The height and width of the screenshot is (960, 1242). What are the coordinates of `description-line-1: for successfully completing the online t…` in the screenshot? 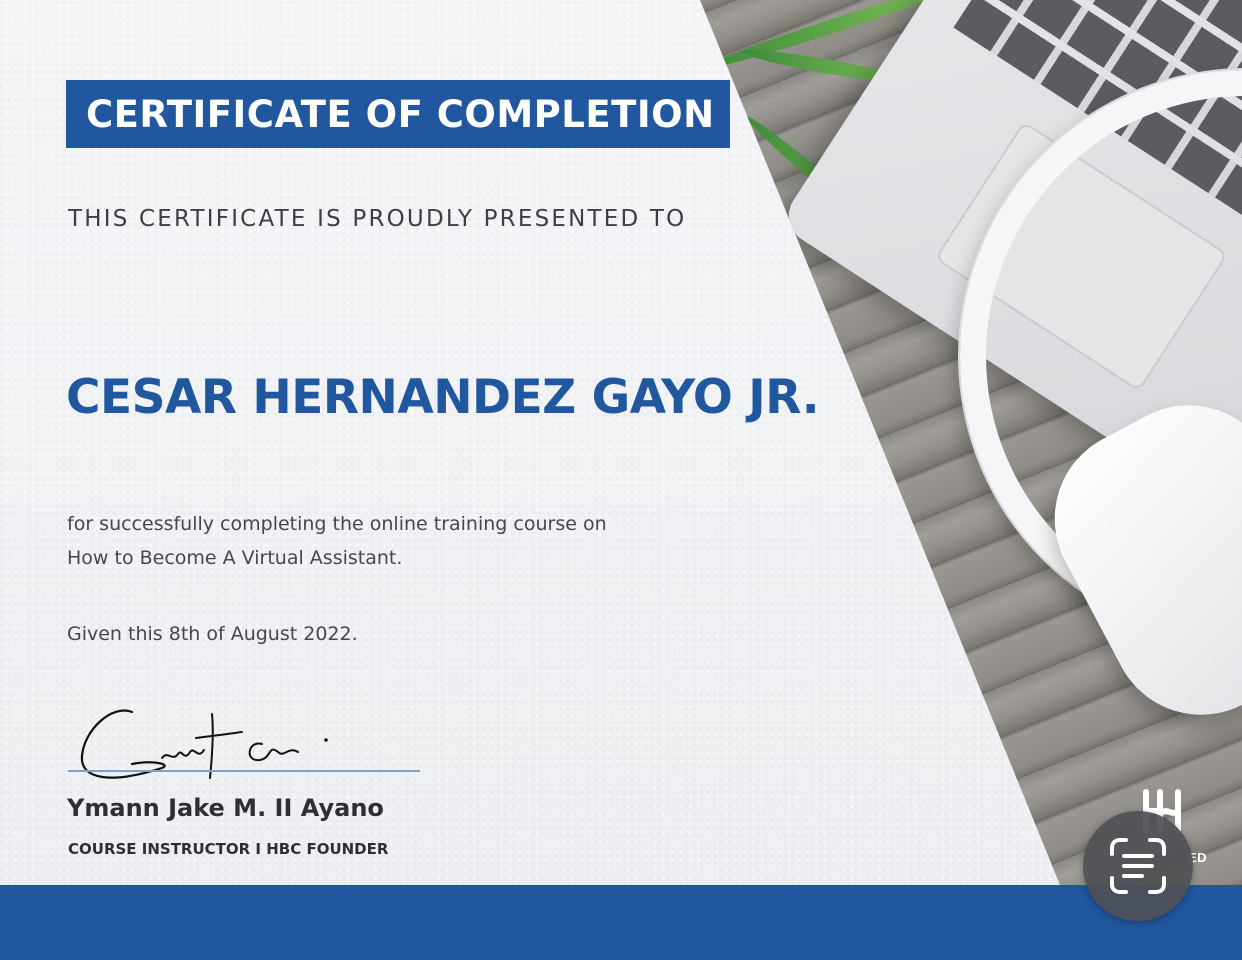 It's located at (337, 524).